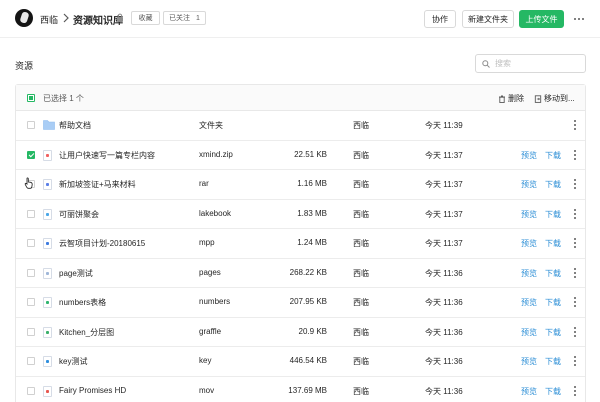 This screenshot has height=402, width=600. I want to click on move-file-icon, so click(538, 98).